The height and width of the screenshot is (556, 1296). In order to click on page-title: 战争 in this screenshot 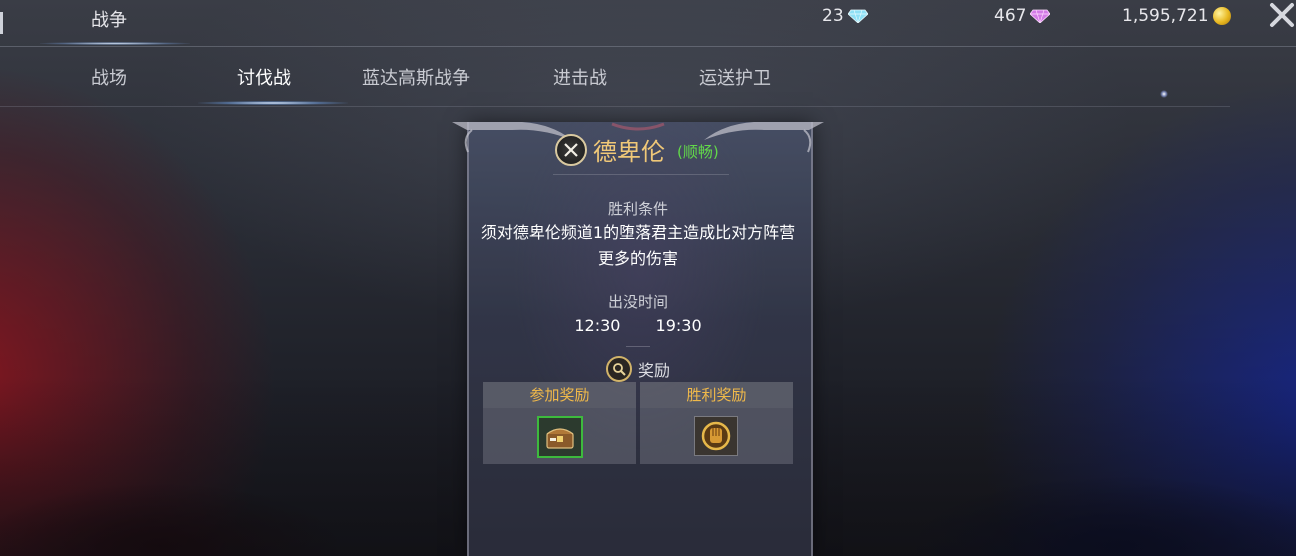, I will do `click(109, 20)`.